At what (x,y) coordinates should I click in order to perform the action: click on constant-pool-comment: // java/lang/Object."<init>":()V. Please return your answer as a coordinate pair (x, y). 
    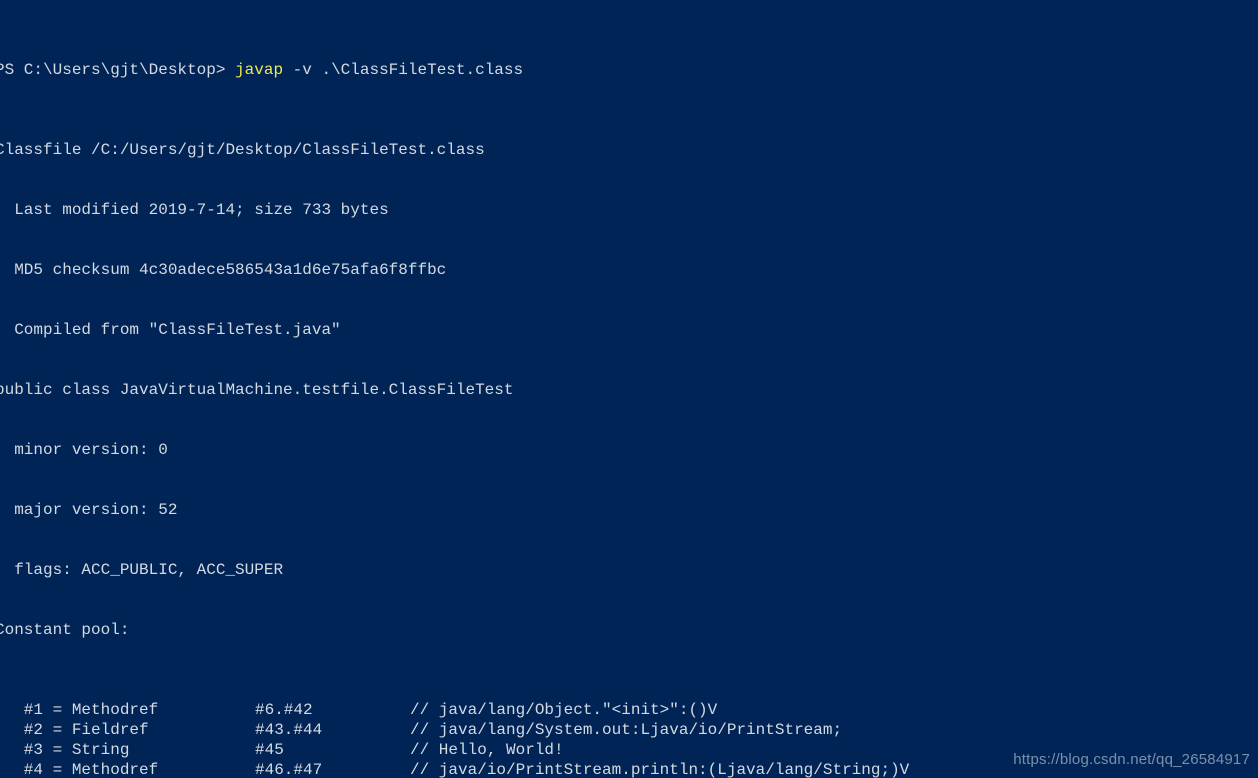
    Looking at the image, I should click on (564, 710).